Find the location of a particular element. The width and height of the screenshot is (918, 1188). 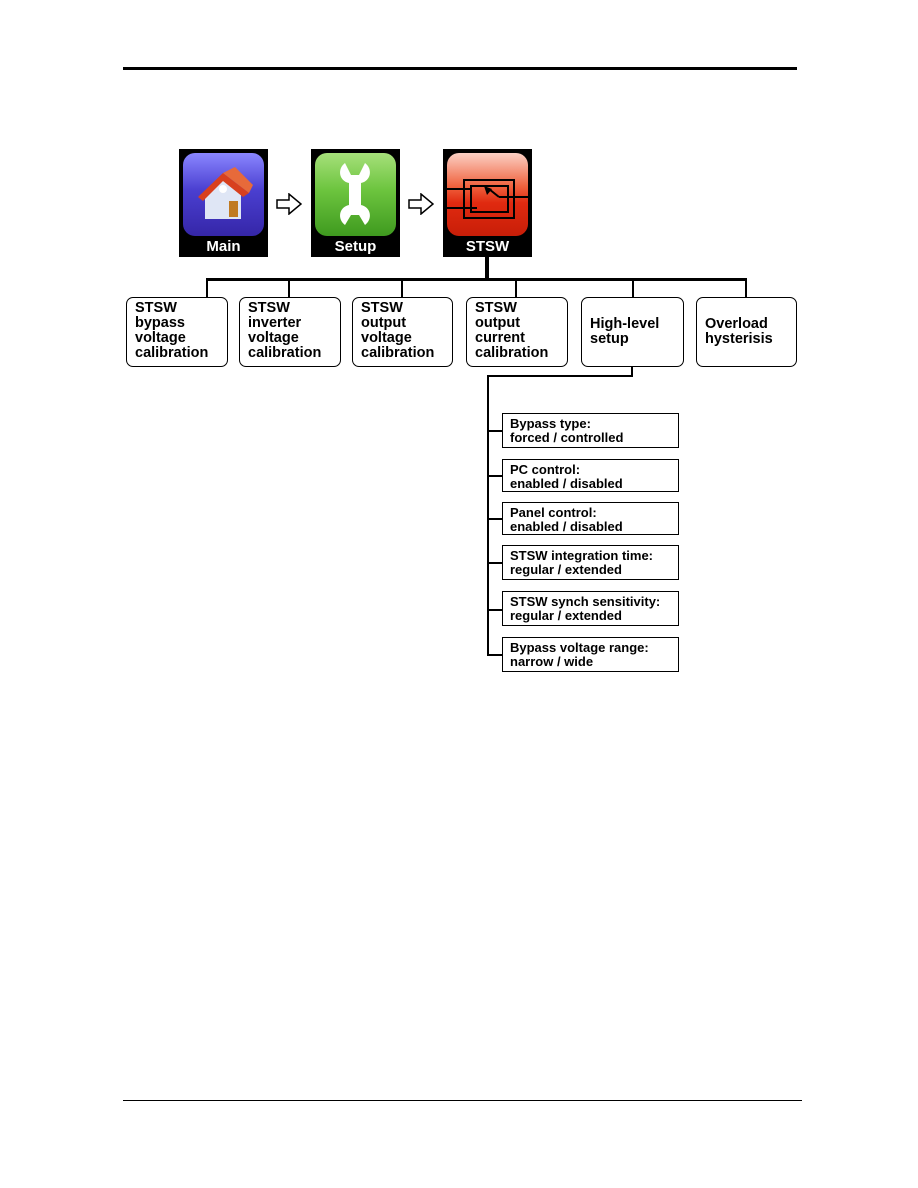

menu-item-output-current-calibration: STSW output current calibration is located at coordinates (517, 332).